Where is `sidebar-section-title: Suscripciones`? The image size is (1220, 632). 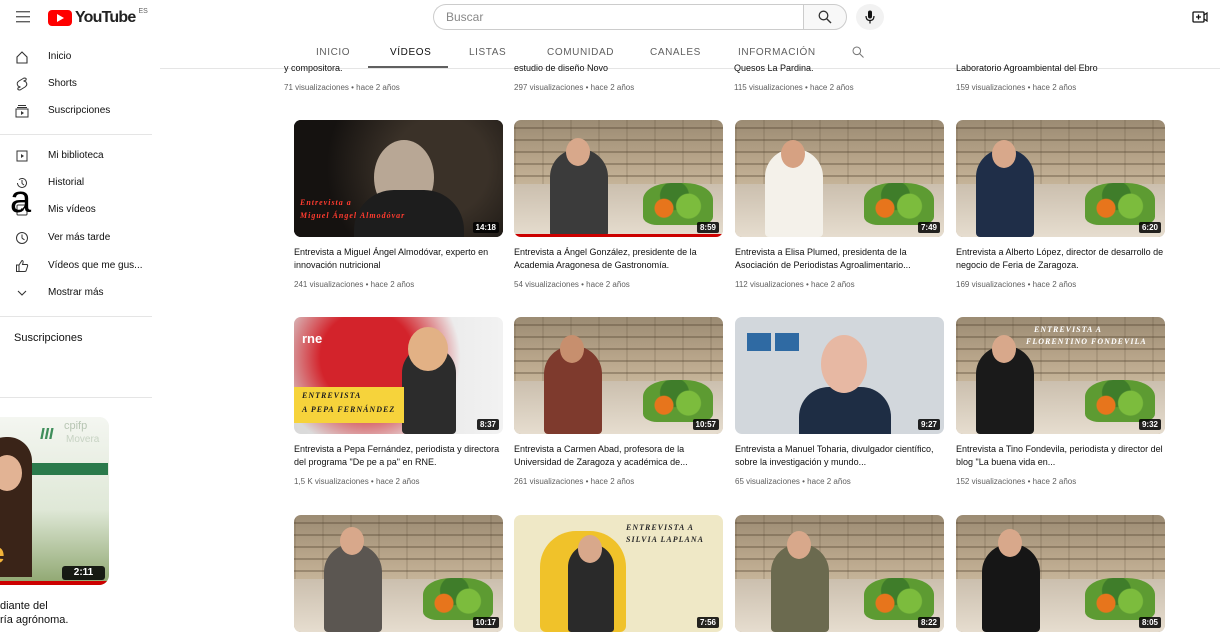 sidebar-section-title: Suscripciones is located at coordinates (48, 338).